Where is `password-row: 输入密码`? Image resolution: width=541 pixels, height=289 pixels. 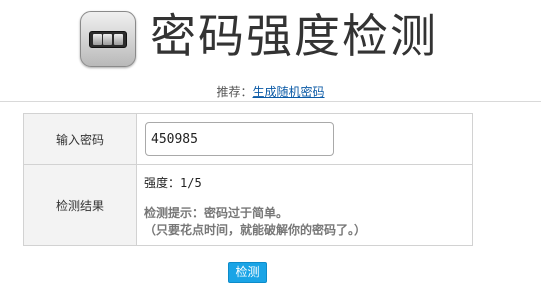 password-row: 输入密码 is located at coordinates (248, 139).